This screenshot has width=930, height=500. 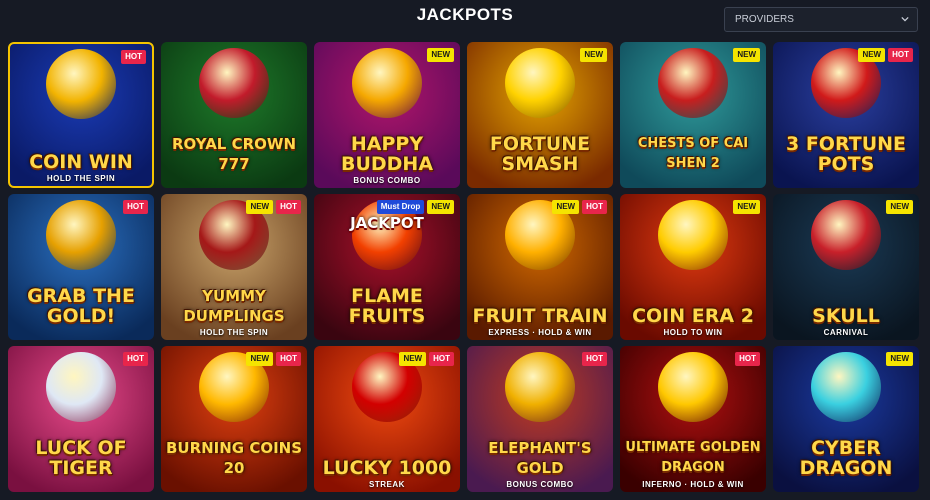 What do you see at coordinates (693, 316) in the screenshot?
I see `game-title: COIN ERA 2` at bounding box center [693, 316].